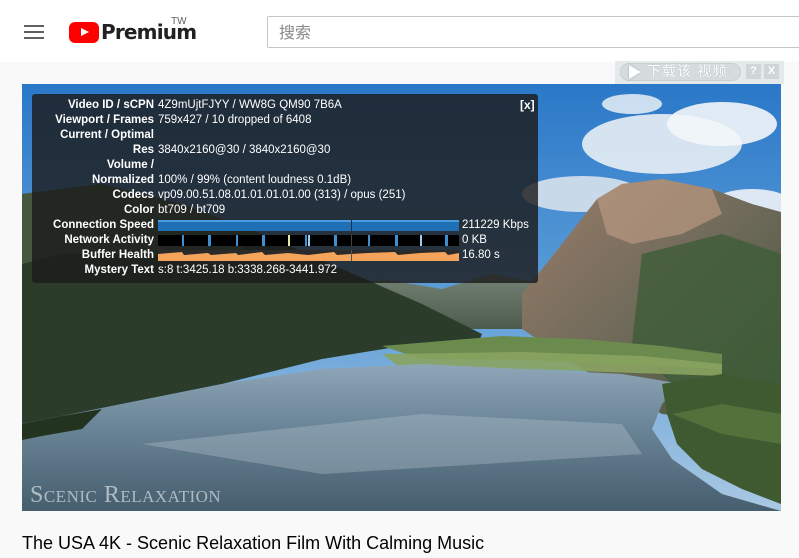  I want to click on stats-row-res: Res 3840x2160@30 / 3840x2160@30, so click(285, 150).